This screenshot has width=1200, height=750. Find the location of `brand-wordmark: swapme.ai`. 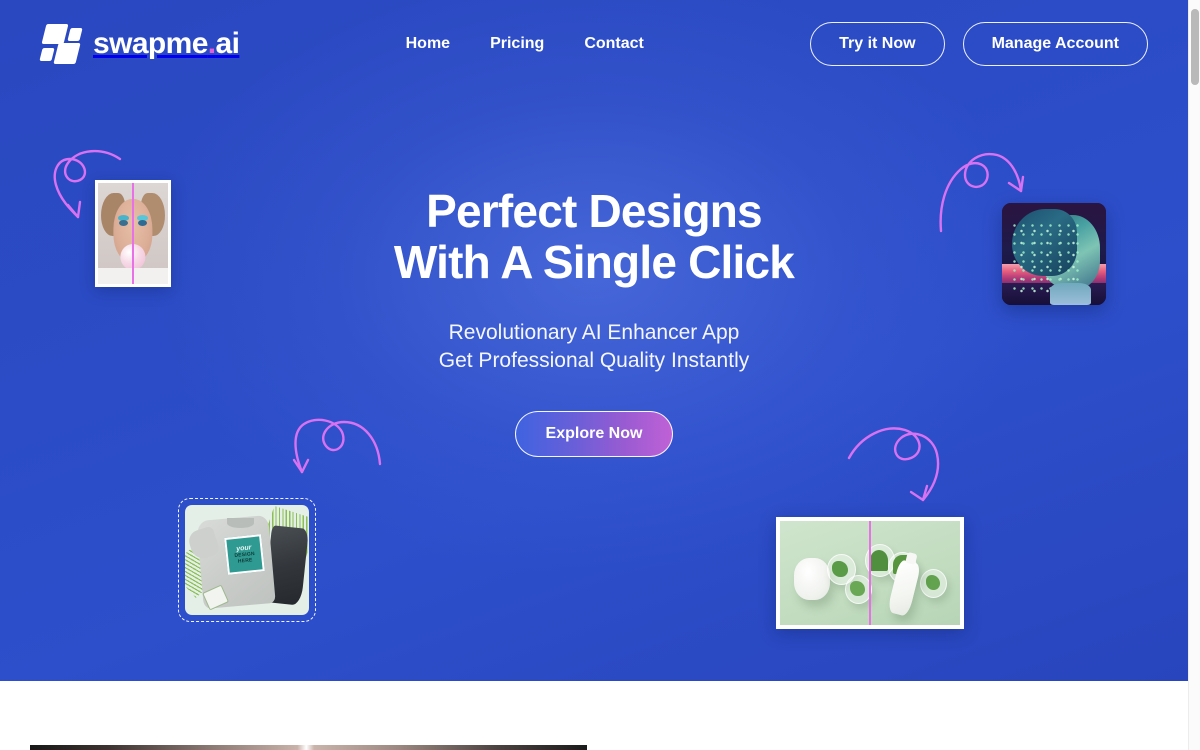

brand-wordmark: swapme.ai is located at coordinates (166, 43).